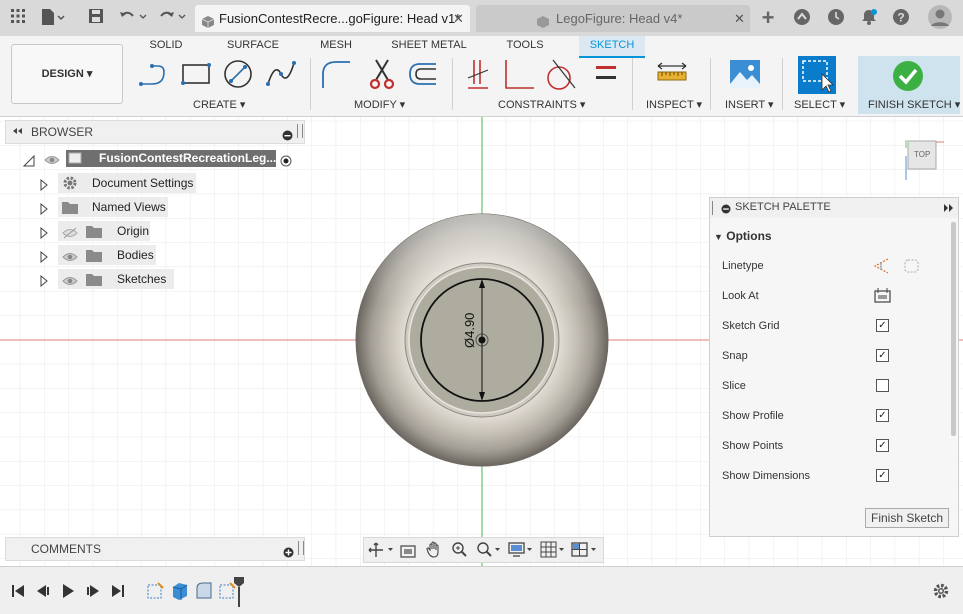  I want to click on finish-sketch-palette-button: Finish Sketch, so click(907, 518).